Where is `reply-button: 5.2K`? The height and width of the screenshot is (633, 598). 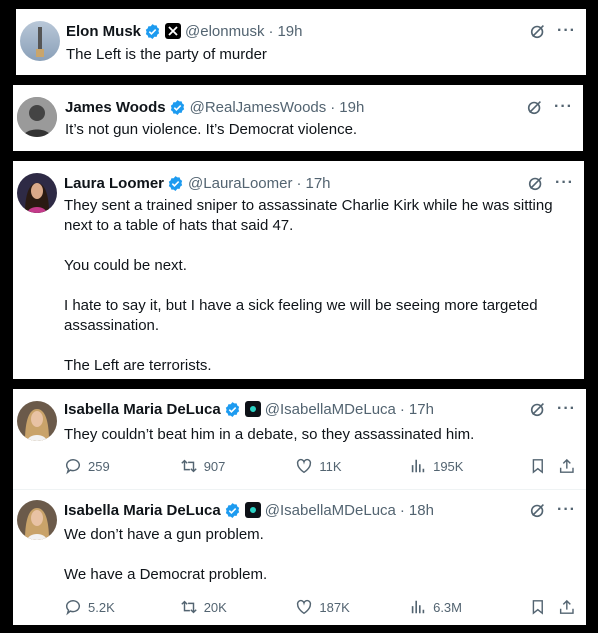
reply-button: 5.2K is located at coordinates (122, 607).